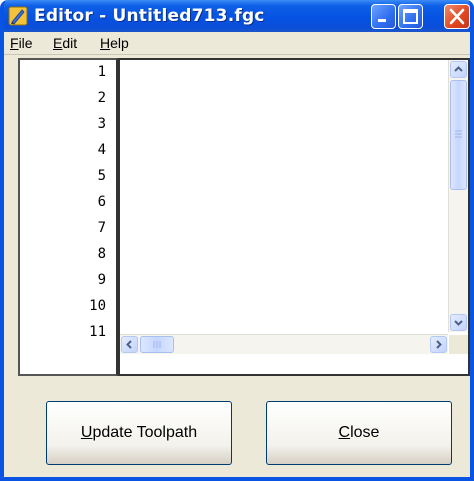 Image resolution: width=474 pixels, height=481 pixels. I want to click on menu-bar: File Edit Help, so click(237, 43).